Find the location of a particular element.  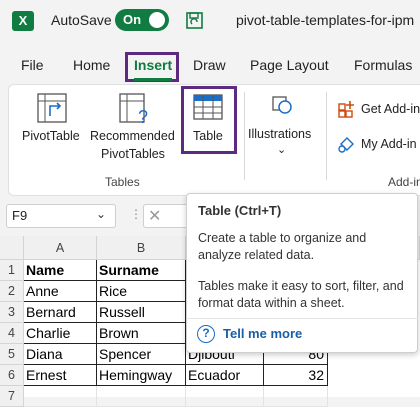

table-cell: Bernard is located at coordinates (60, 312).